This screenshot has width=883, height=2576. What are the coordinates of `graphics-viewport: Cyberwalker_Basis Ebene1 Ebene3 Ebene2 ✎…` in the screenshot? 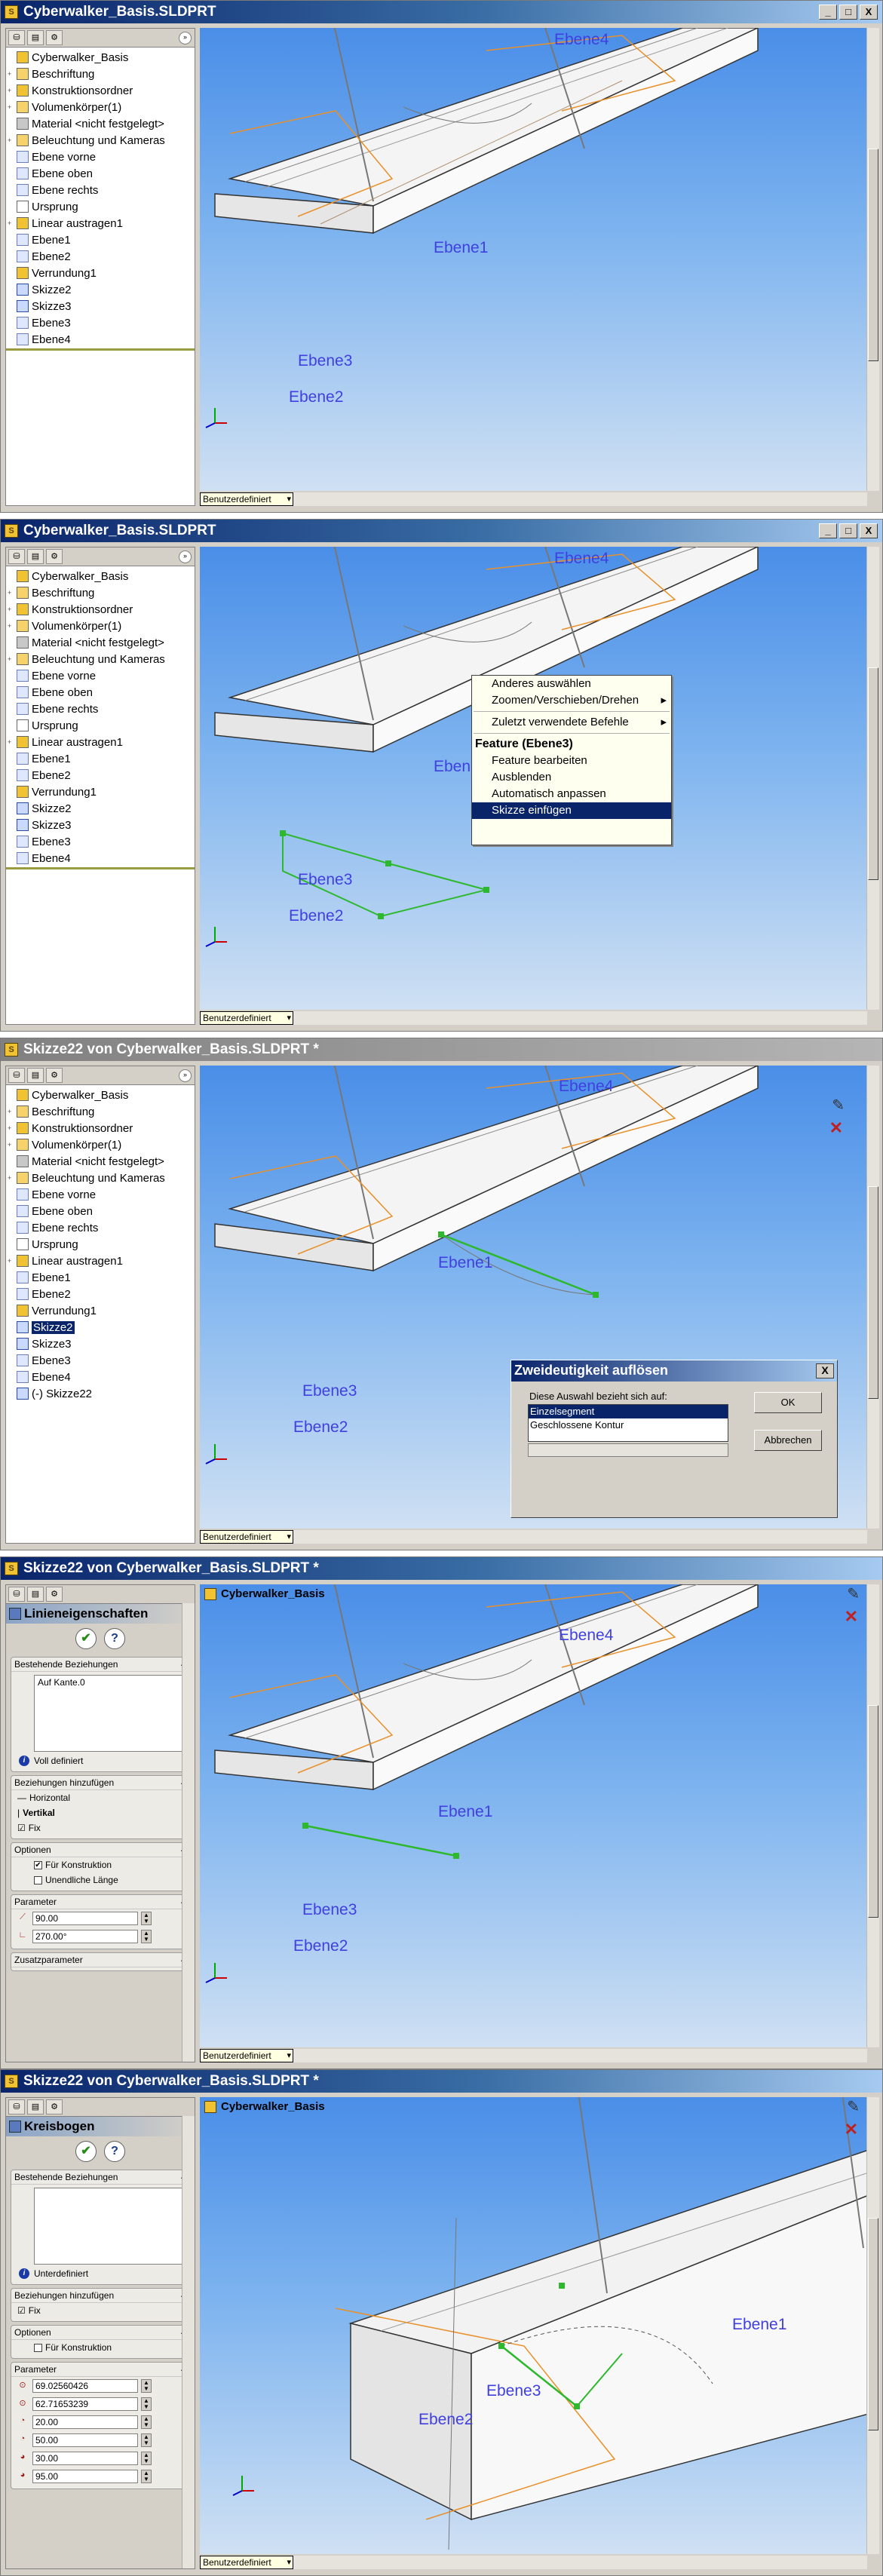 It's located at (533, 2325).